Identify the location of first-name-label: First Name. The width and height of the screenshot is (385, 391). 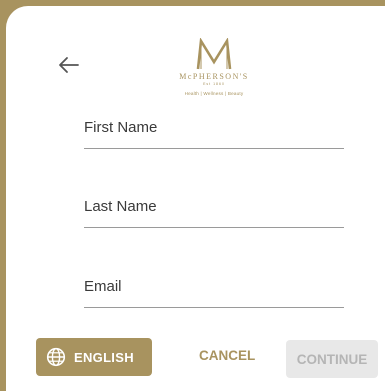
(121, 127).